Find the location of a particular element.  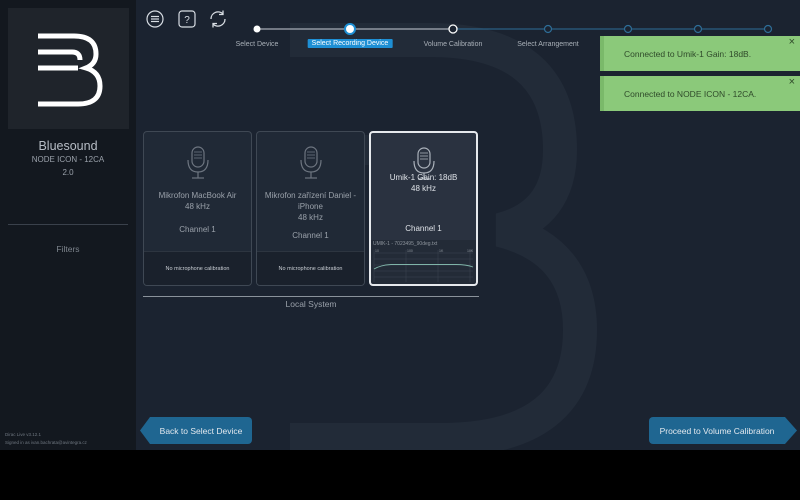

microphone-name-text: Mikrofon MacBook Air is located at coordinates (197, 195).